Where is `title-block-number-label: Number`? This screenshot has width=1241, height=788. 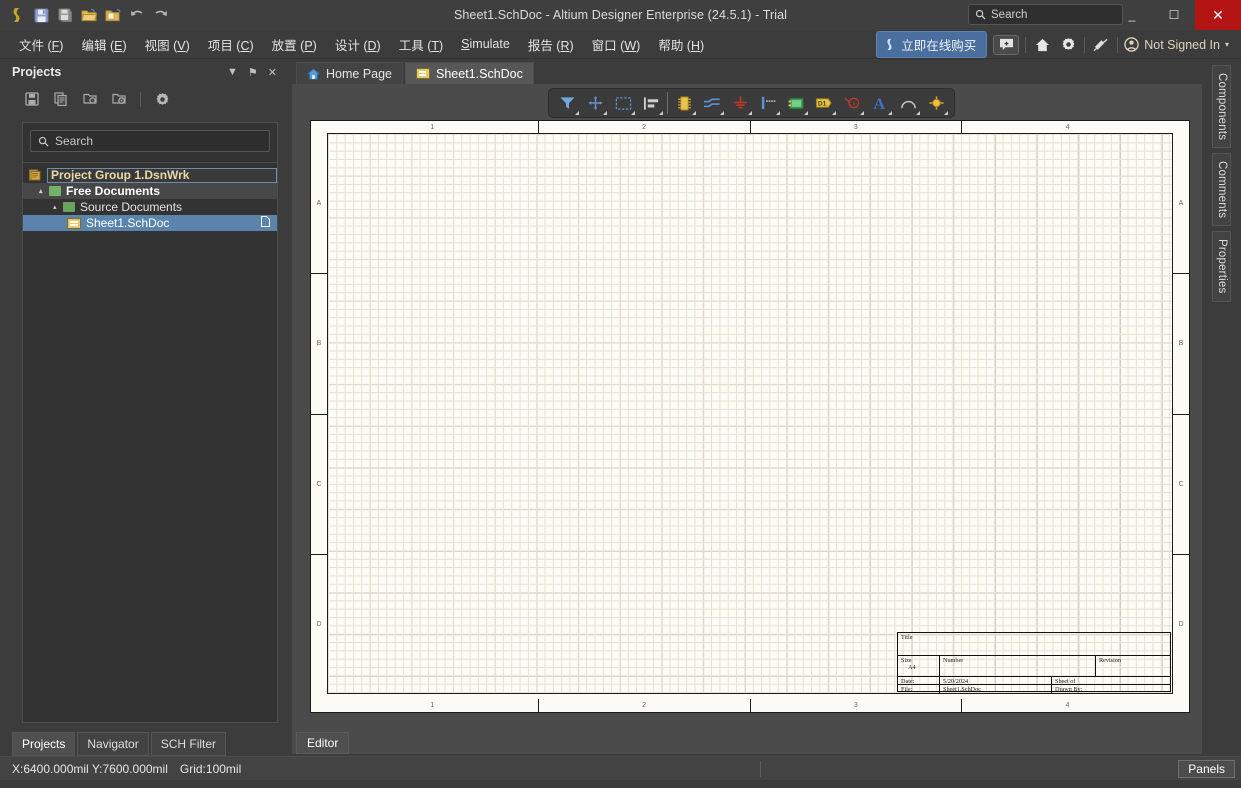
title-block-number-label: Number is located at coordinates (953, 660).